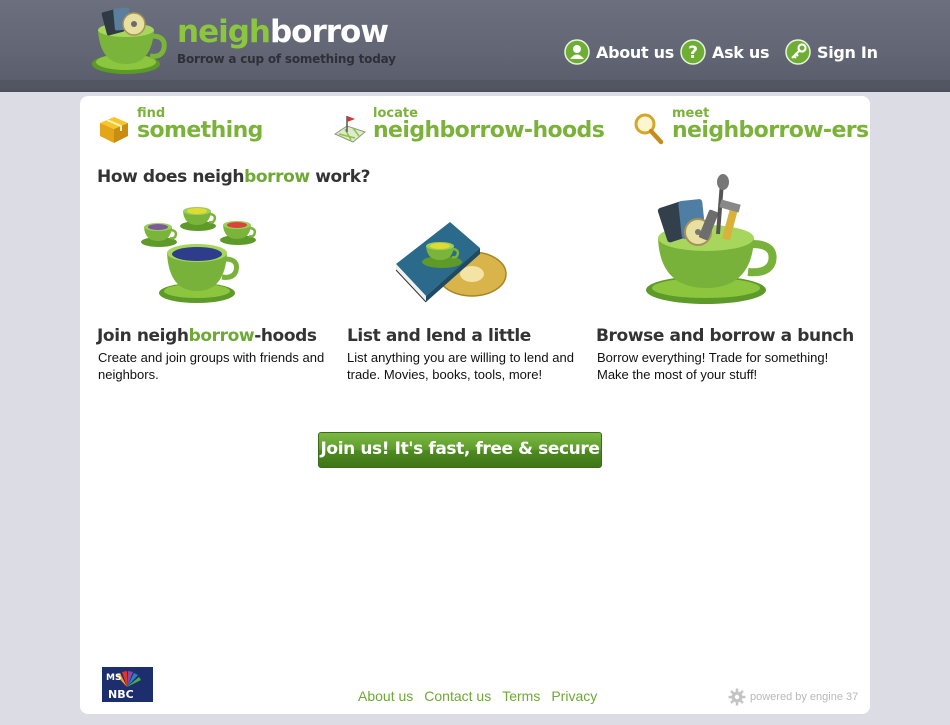 The image size is (950, 725). I want to click on key-icon, so click(798, 52).